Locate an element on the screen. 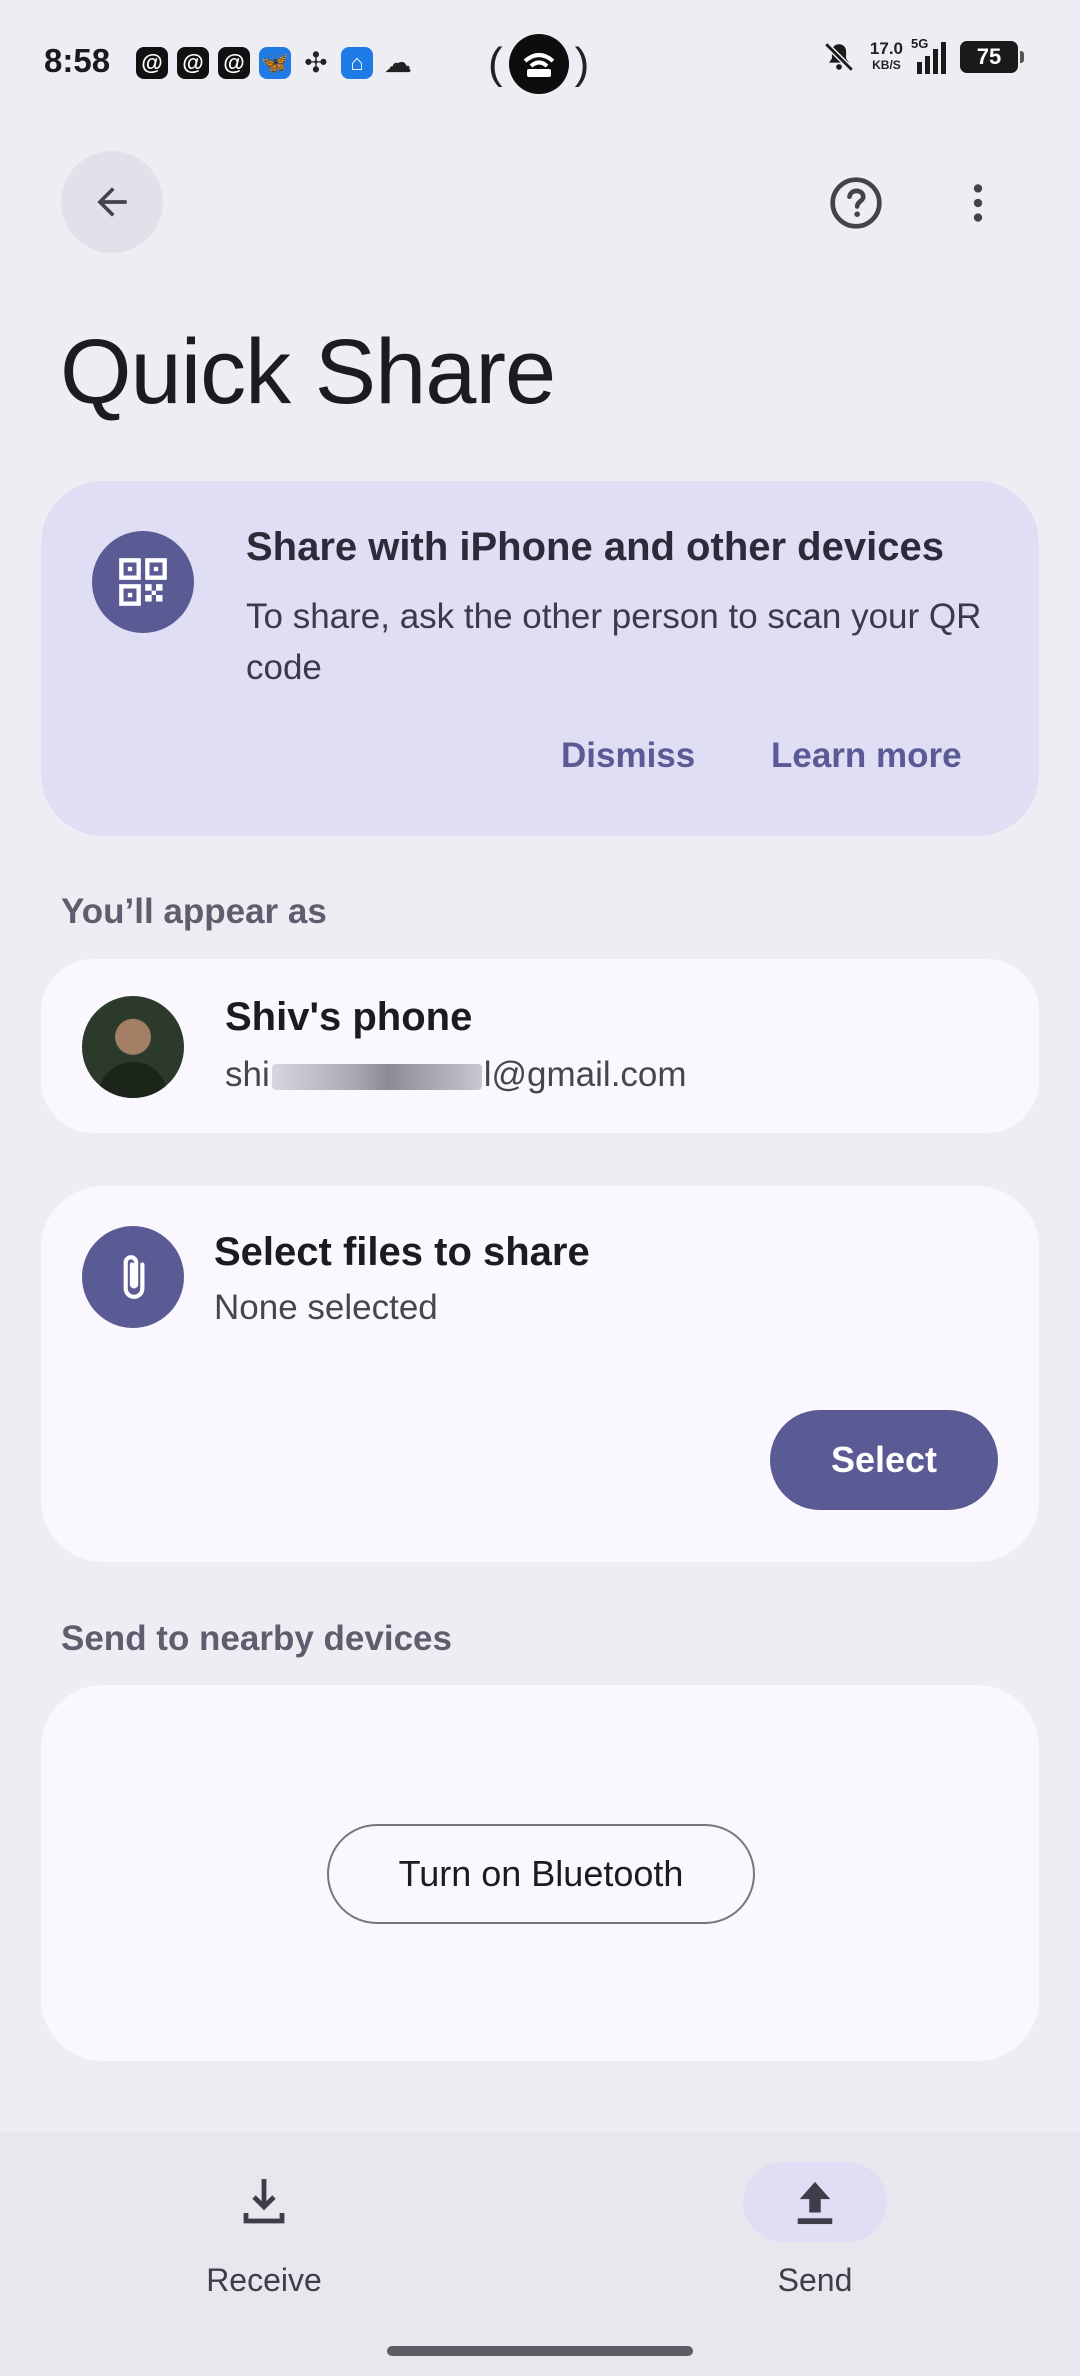 This screenshot has width=1080, height=2376. promo-title: Share with iPhone and other devices is located at coordinates (595, 547).